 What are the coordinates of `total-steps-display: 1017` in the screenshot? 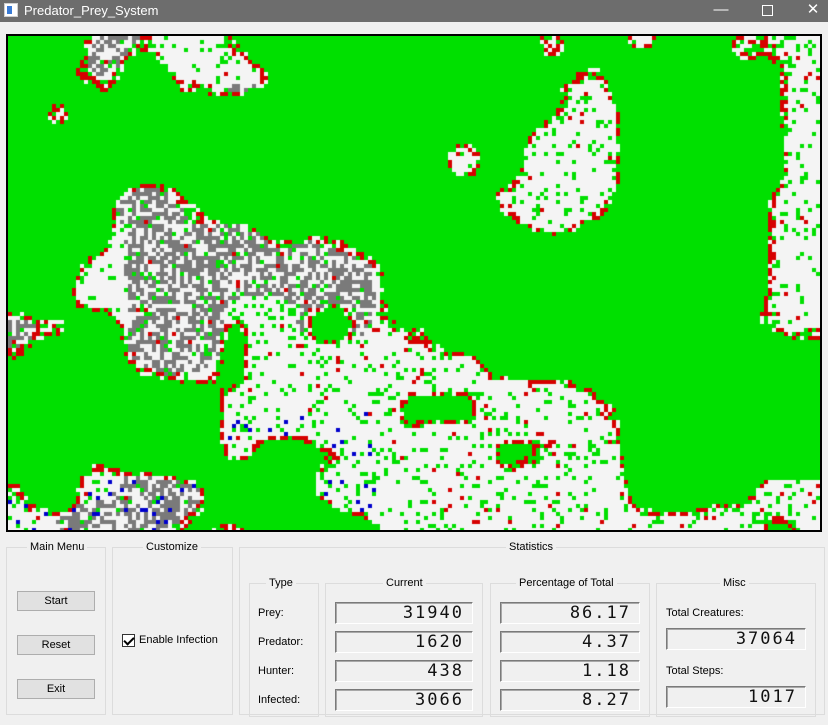 It's located at (736, 697).